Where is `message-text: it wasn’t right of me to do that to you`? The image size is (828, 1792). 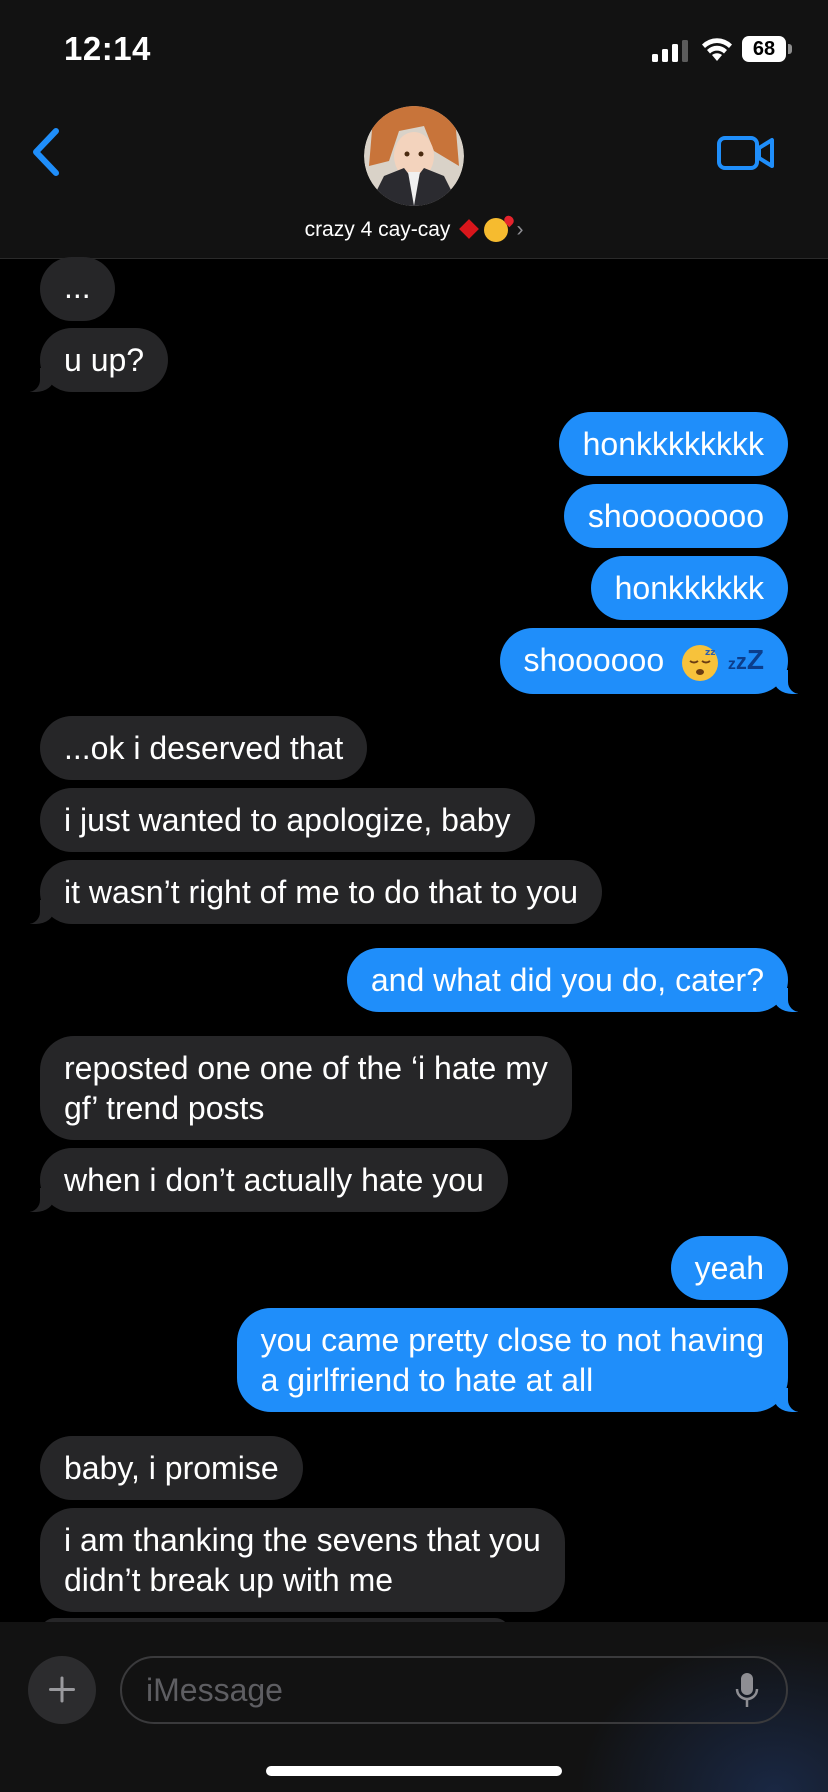 message-text: it wasn’t right of me to do that to you is located at coordinates (321, 892).